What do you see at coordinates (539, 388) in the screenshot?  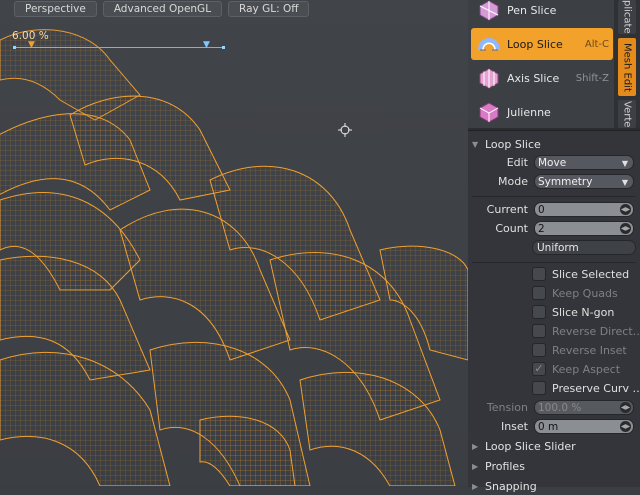 I see `preserve-curvature-checkbox` at bounding box center [539, 388].